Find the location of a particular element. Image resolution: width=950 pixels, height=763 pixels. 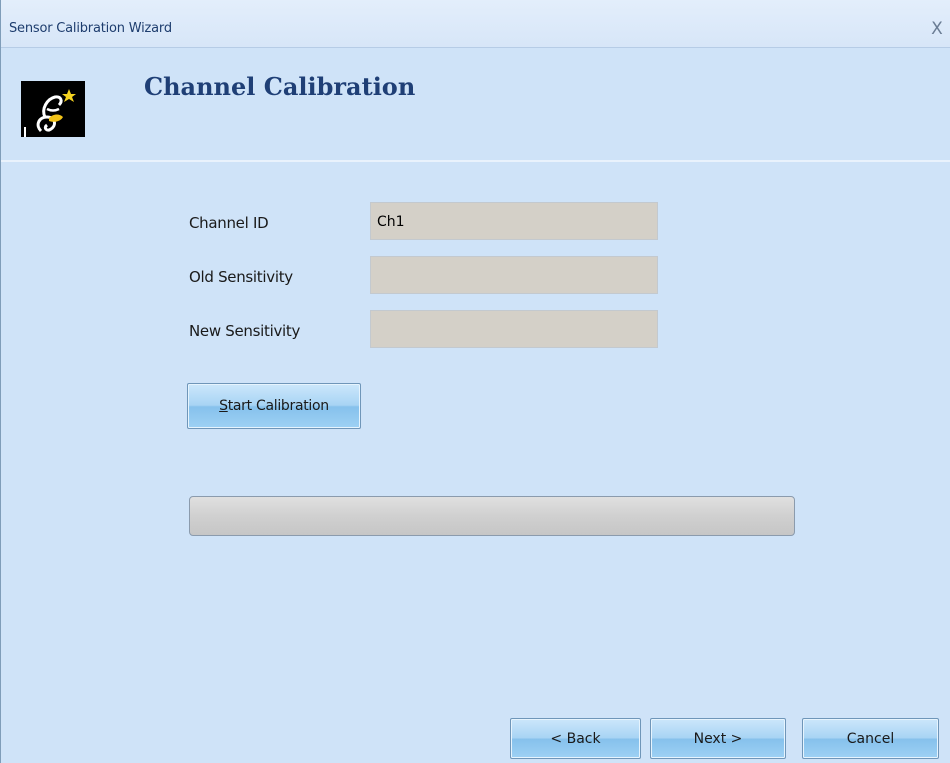

start-calibration-mnemonic: S is located at coordinates (223, 406).